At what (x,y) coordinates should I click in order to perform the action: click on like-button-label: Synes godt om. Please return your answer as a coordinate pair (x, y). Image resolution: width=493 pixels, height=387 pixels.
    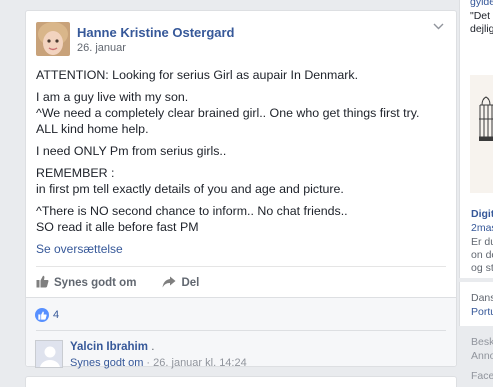
    Looking at the image, I should click on (95, 283).